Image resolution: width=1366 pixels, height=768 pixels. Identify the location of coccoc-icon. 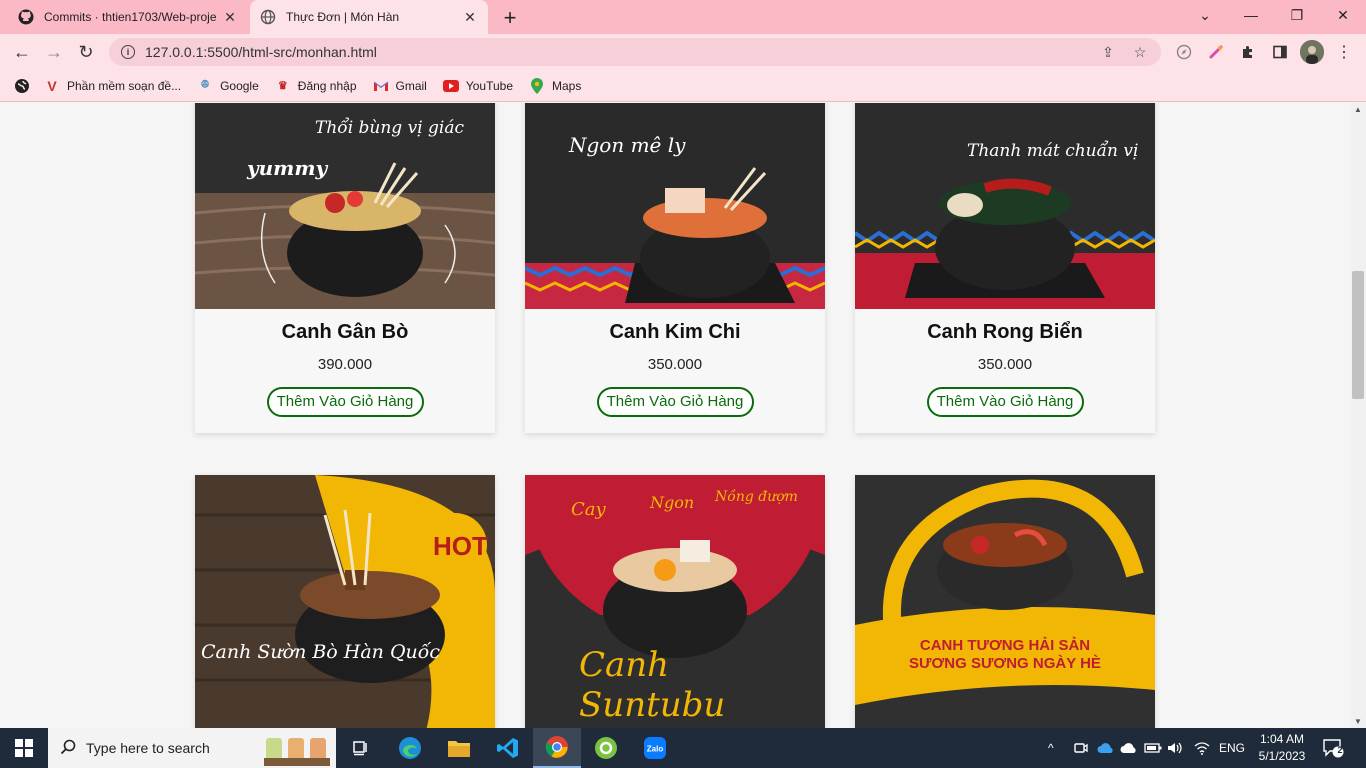
(606, 748).